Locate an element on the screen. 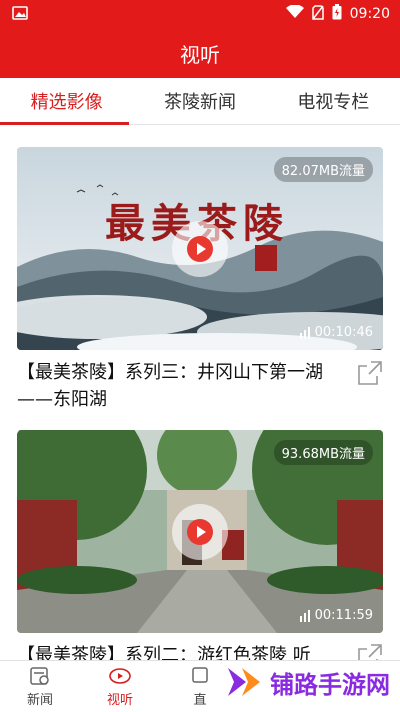 Image resolution: width=400 pixels, height=712 pixels. live-icon is located at coordinates (200, 674).